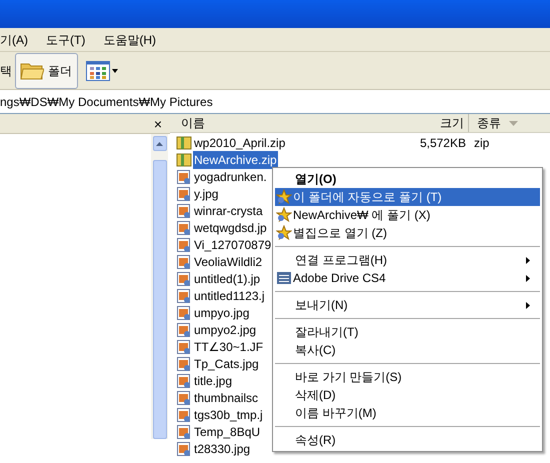 Image resolution: width=550 pixels, height=463 pixels. Describe the element at coordinates (407, 332) in the screenshot. I see `menu-option: 잘라내기(T)` at that location.